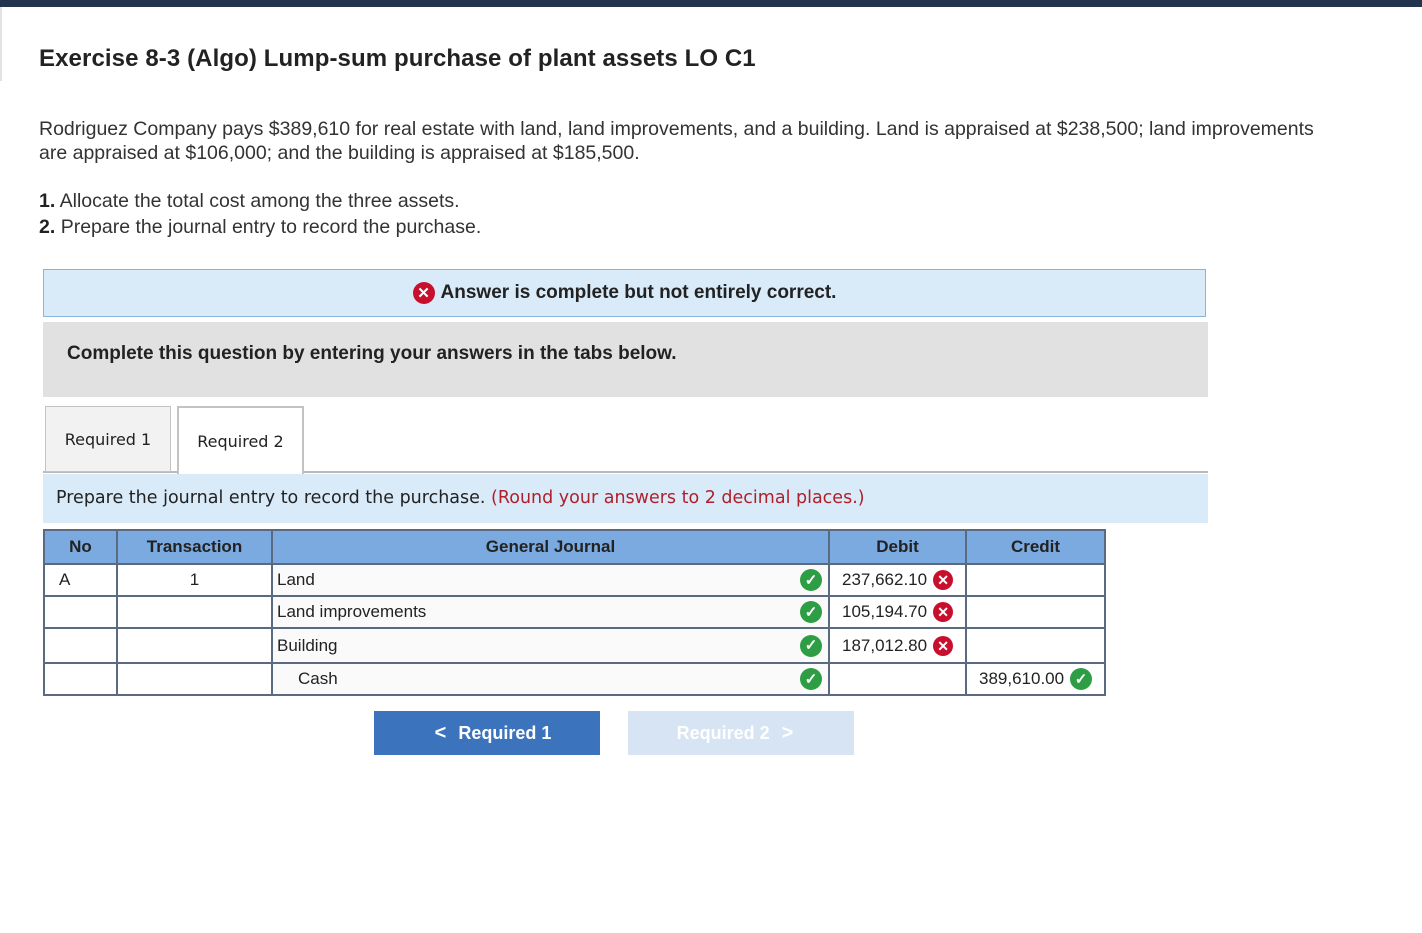 The image size is (1422, 933). I want to click on debit-value: 105,194.70, so click(878, 612).